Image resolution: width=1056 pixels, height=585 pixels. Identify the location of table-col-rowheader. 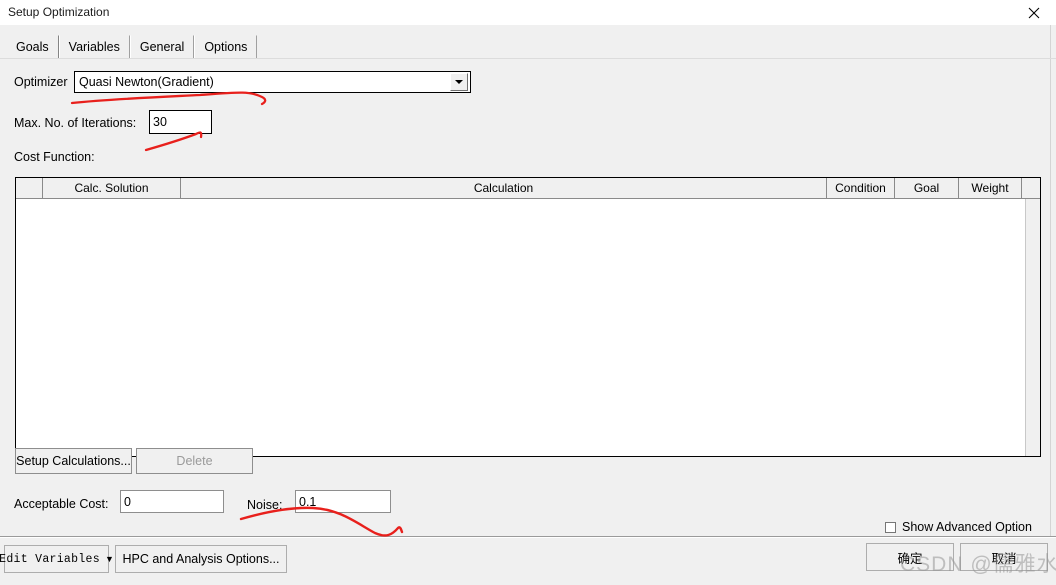
(29, 188).